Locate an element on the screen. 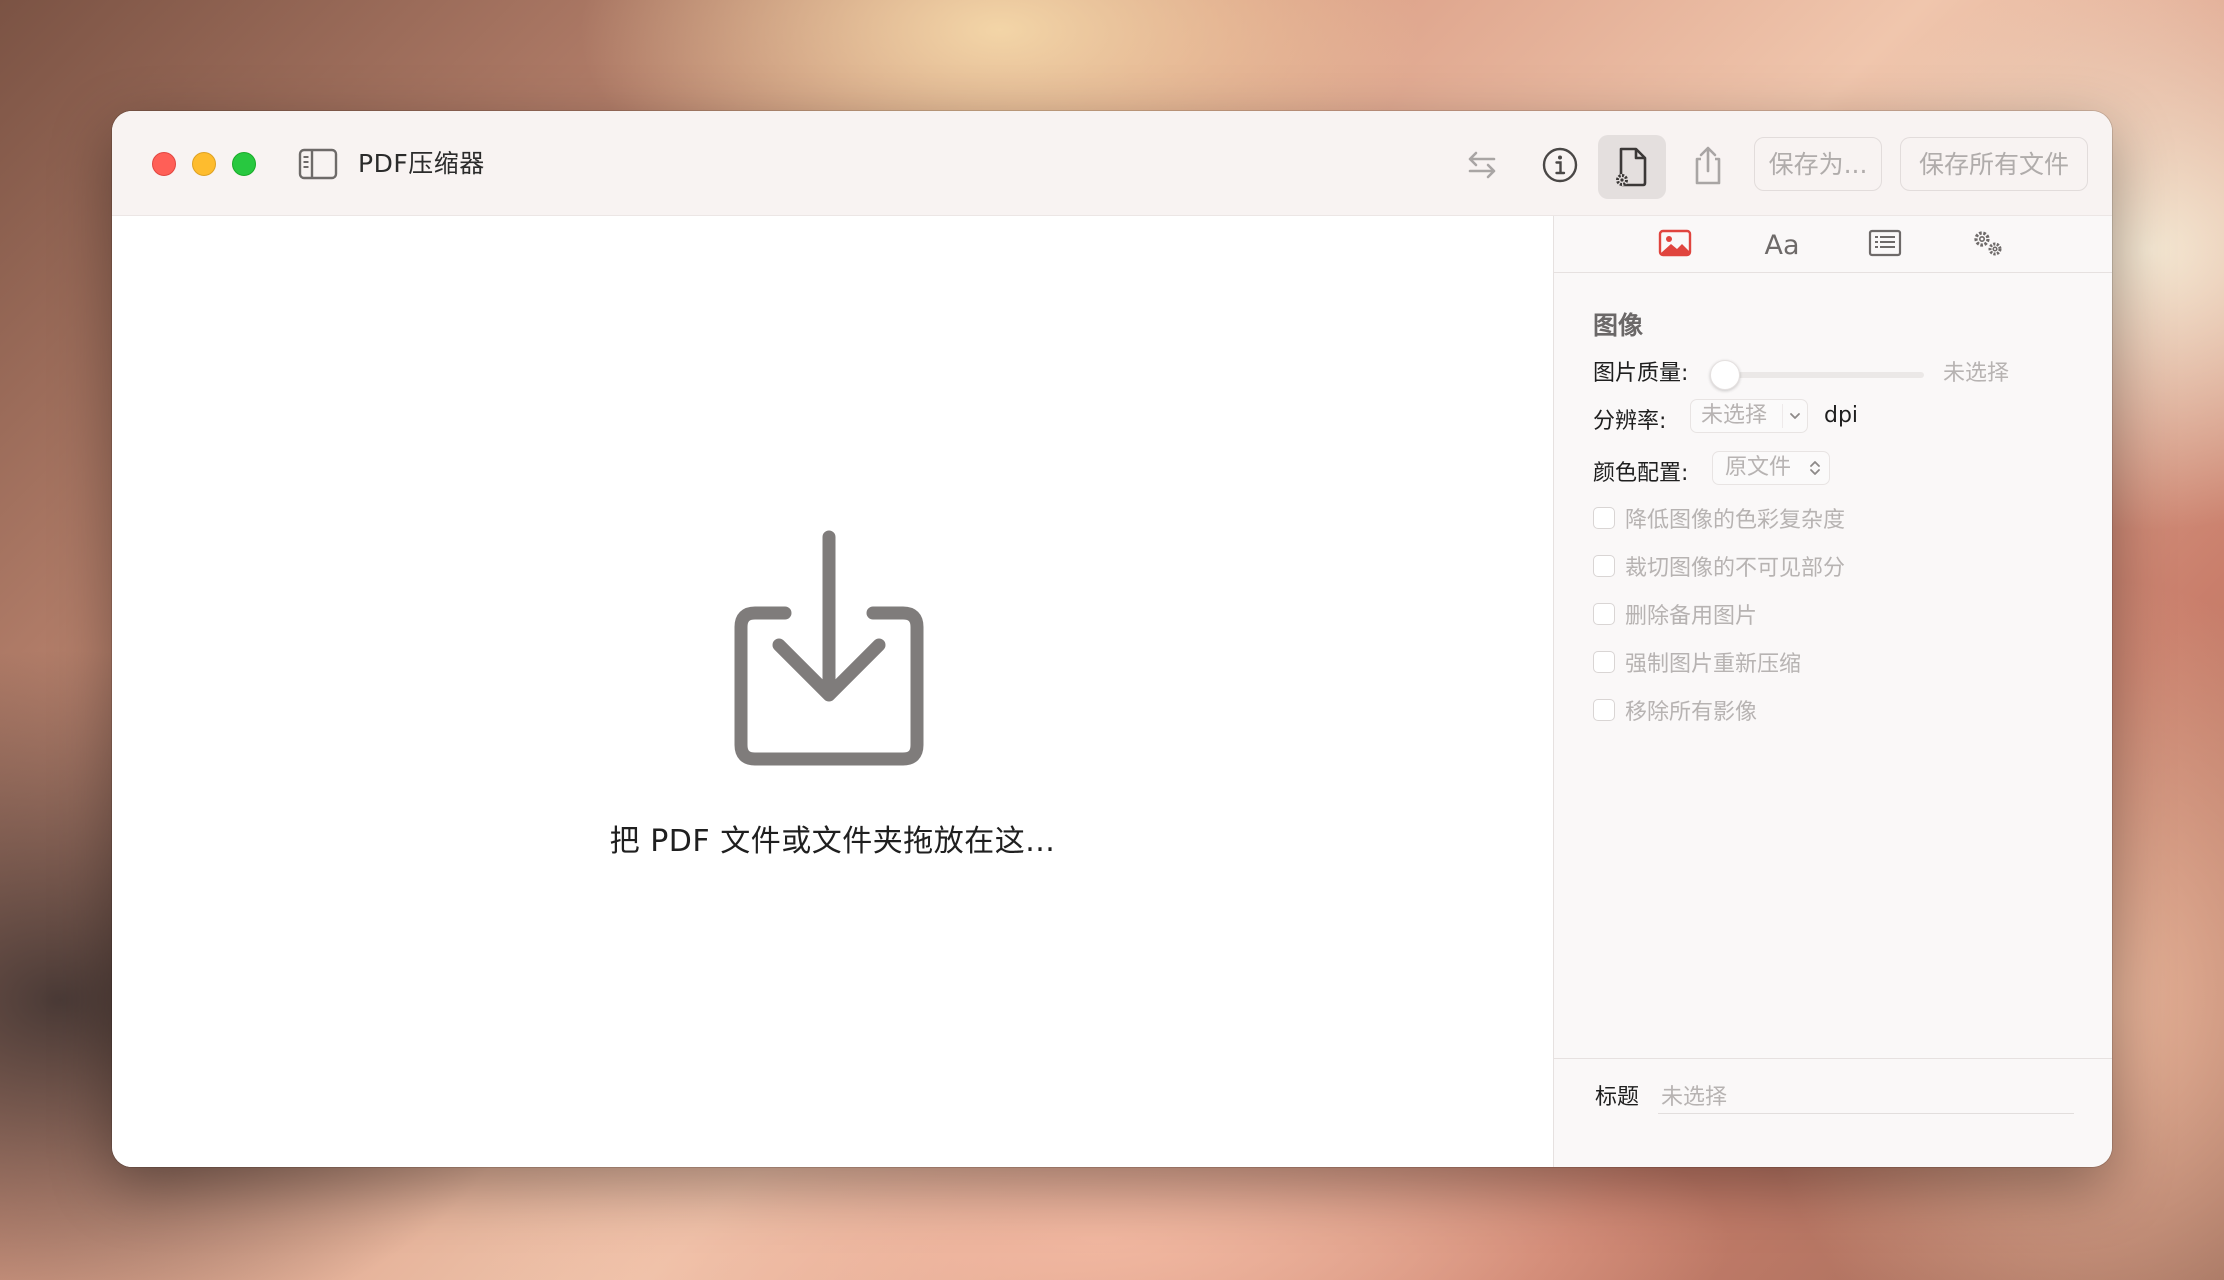 This screenshot has width=2224, height=1280. info-icon is located at coordinates (1560, 165).